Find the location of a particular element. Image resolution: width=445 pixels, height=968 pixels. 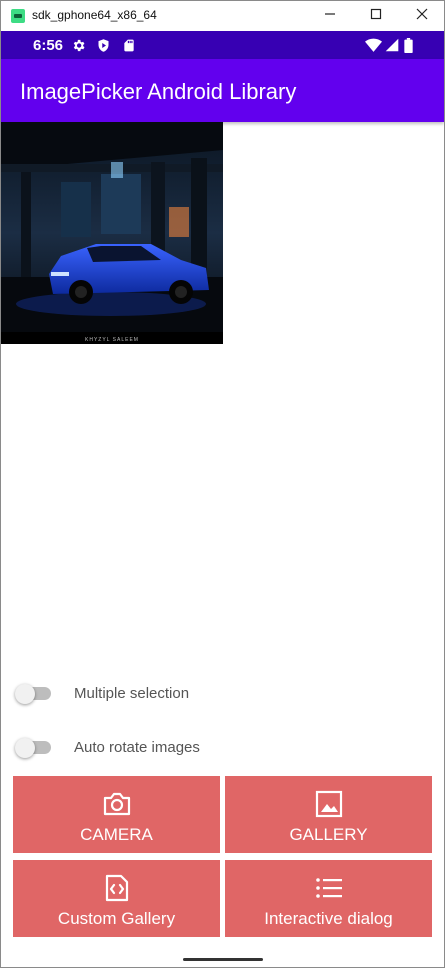

auto-rotate-switch is located at coordinates (34, 748).